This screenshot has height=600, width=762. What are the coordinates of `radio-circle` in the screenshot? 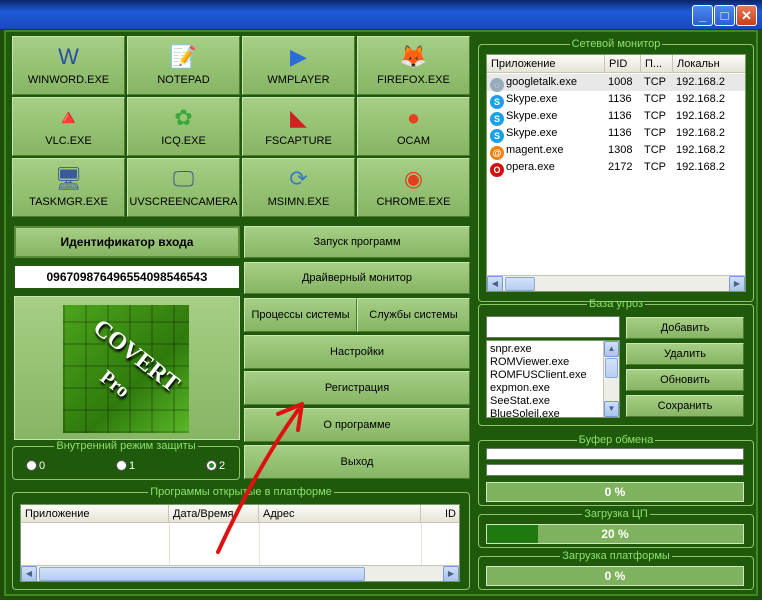 It's located at (31, 465).